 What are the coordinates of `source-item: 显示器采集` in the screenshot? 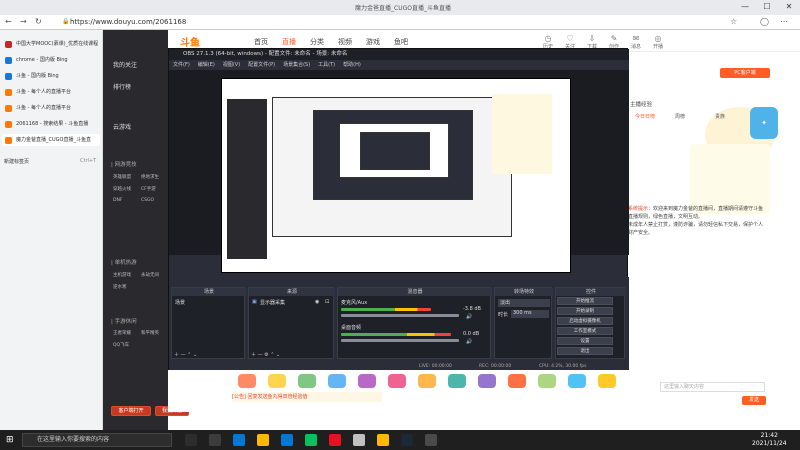 It's located at (272, 302).